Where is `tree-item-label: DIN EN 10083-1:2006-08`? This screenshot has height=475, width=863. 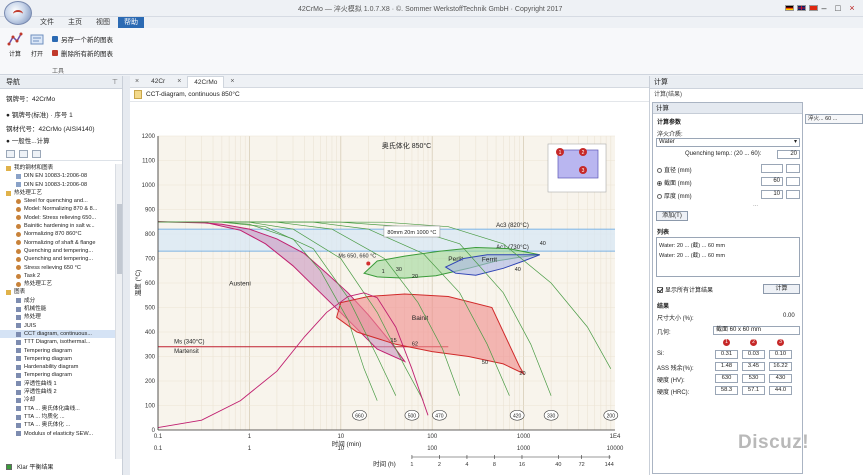 tree-item-label: DIN EN 10083-1:2006-08 is located at coordinates (56, 184).